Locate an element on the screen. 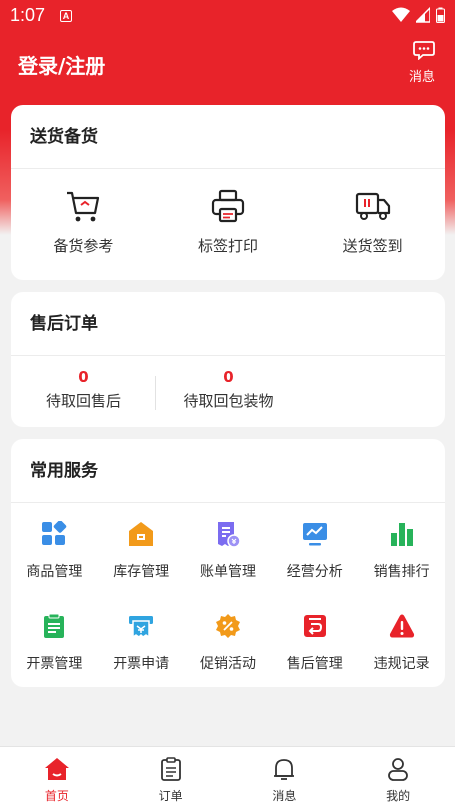 The height and width of the screenshot is (810, 455). truck-icon is located at coordinates (372, 206).